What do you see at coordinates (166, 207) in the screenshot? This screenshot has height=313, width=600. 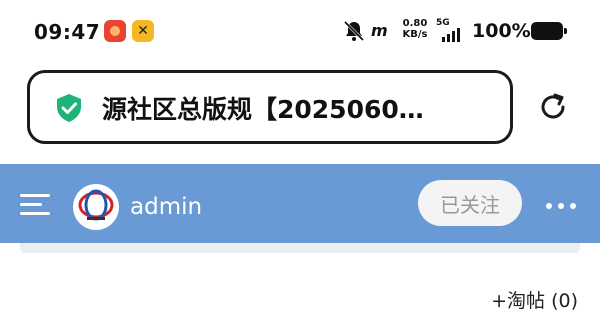 I see `username: admin` at bounding box center [166, 207].